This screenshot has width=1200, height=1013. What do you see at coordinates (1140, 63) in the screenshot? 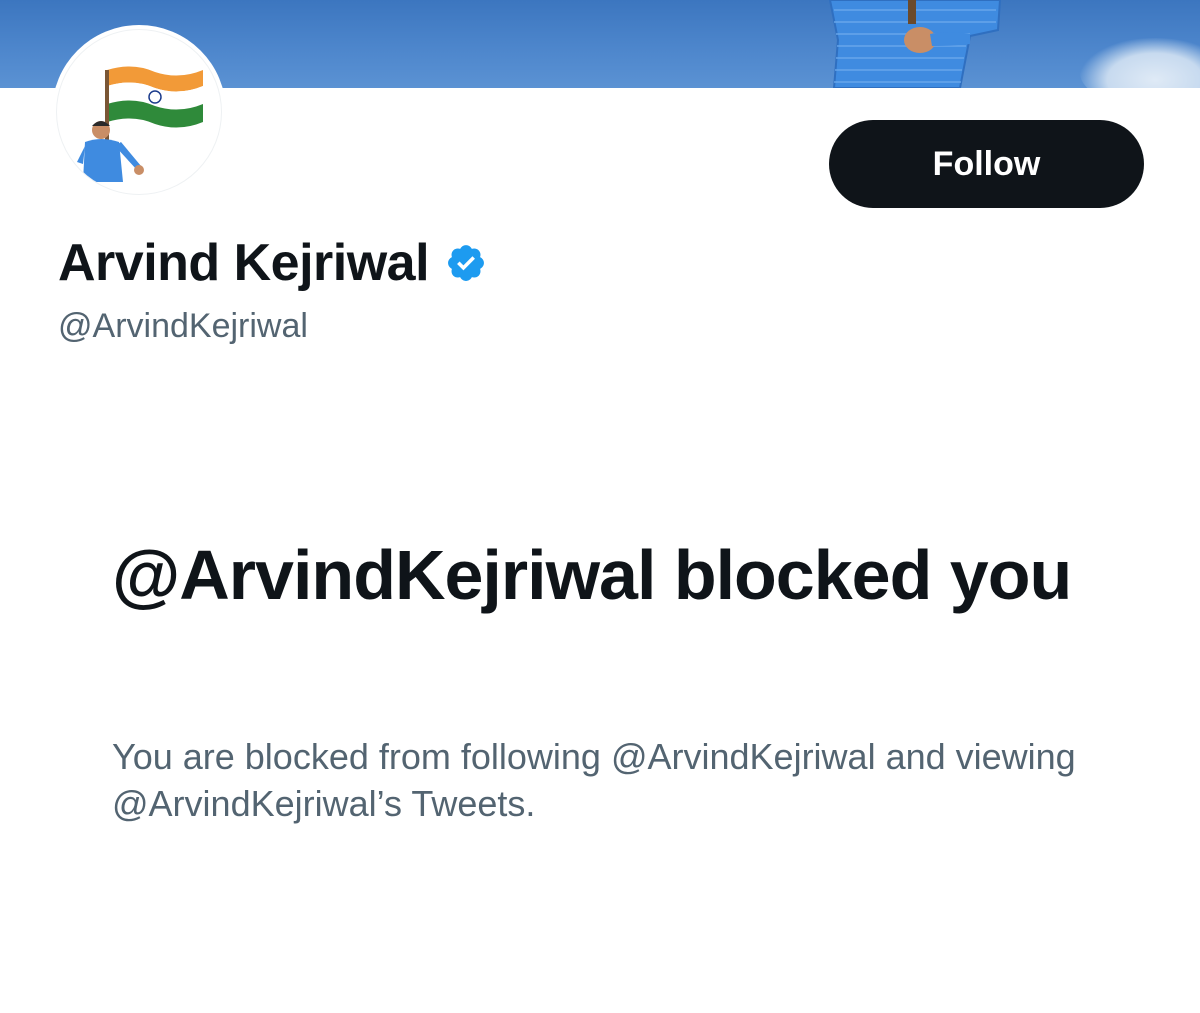
I see `banner-cloud` at bounding box center [1140, 63].